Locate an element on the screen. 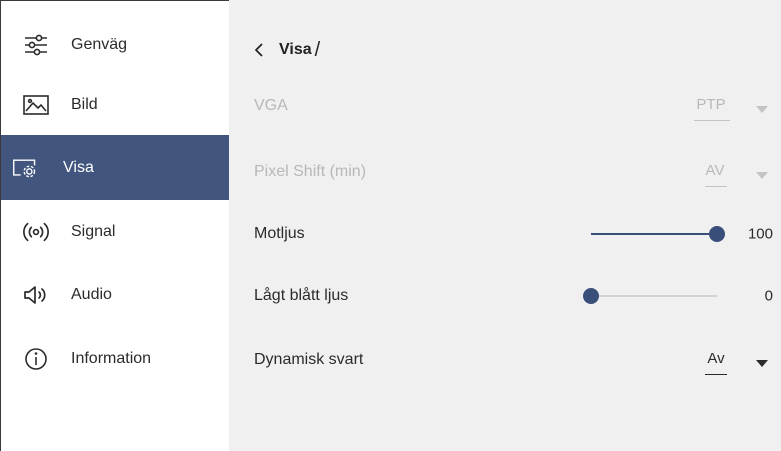 Image resolution: width=781 pixels, height=451 pixels. low-blue-light-slider-thumb is located at coordinates (591, 296).